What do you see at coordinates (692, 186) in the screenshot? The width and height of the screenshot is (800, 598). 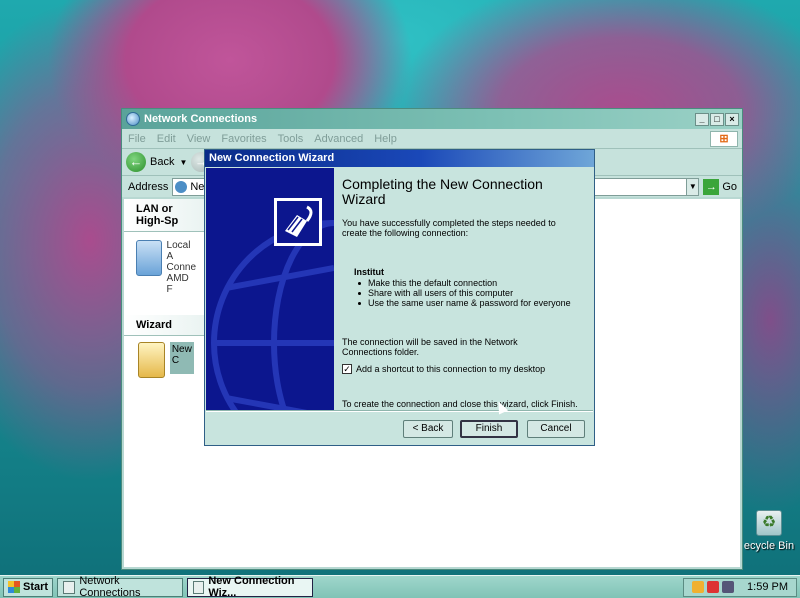 I see `address-dropdown-icon: ▼` at bounding box center [692, 186].